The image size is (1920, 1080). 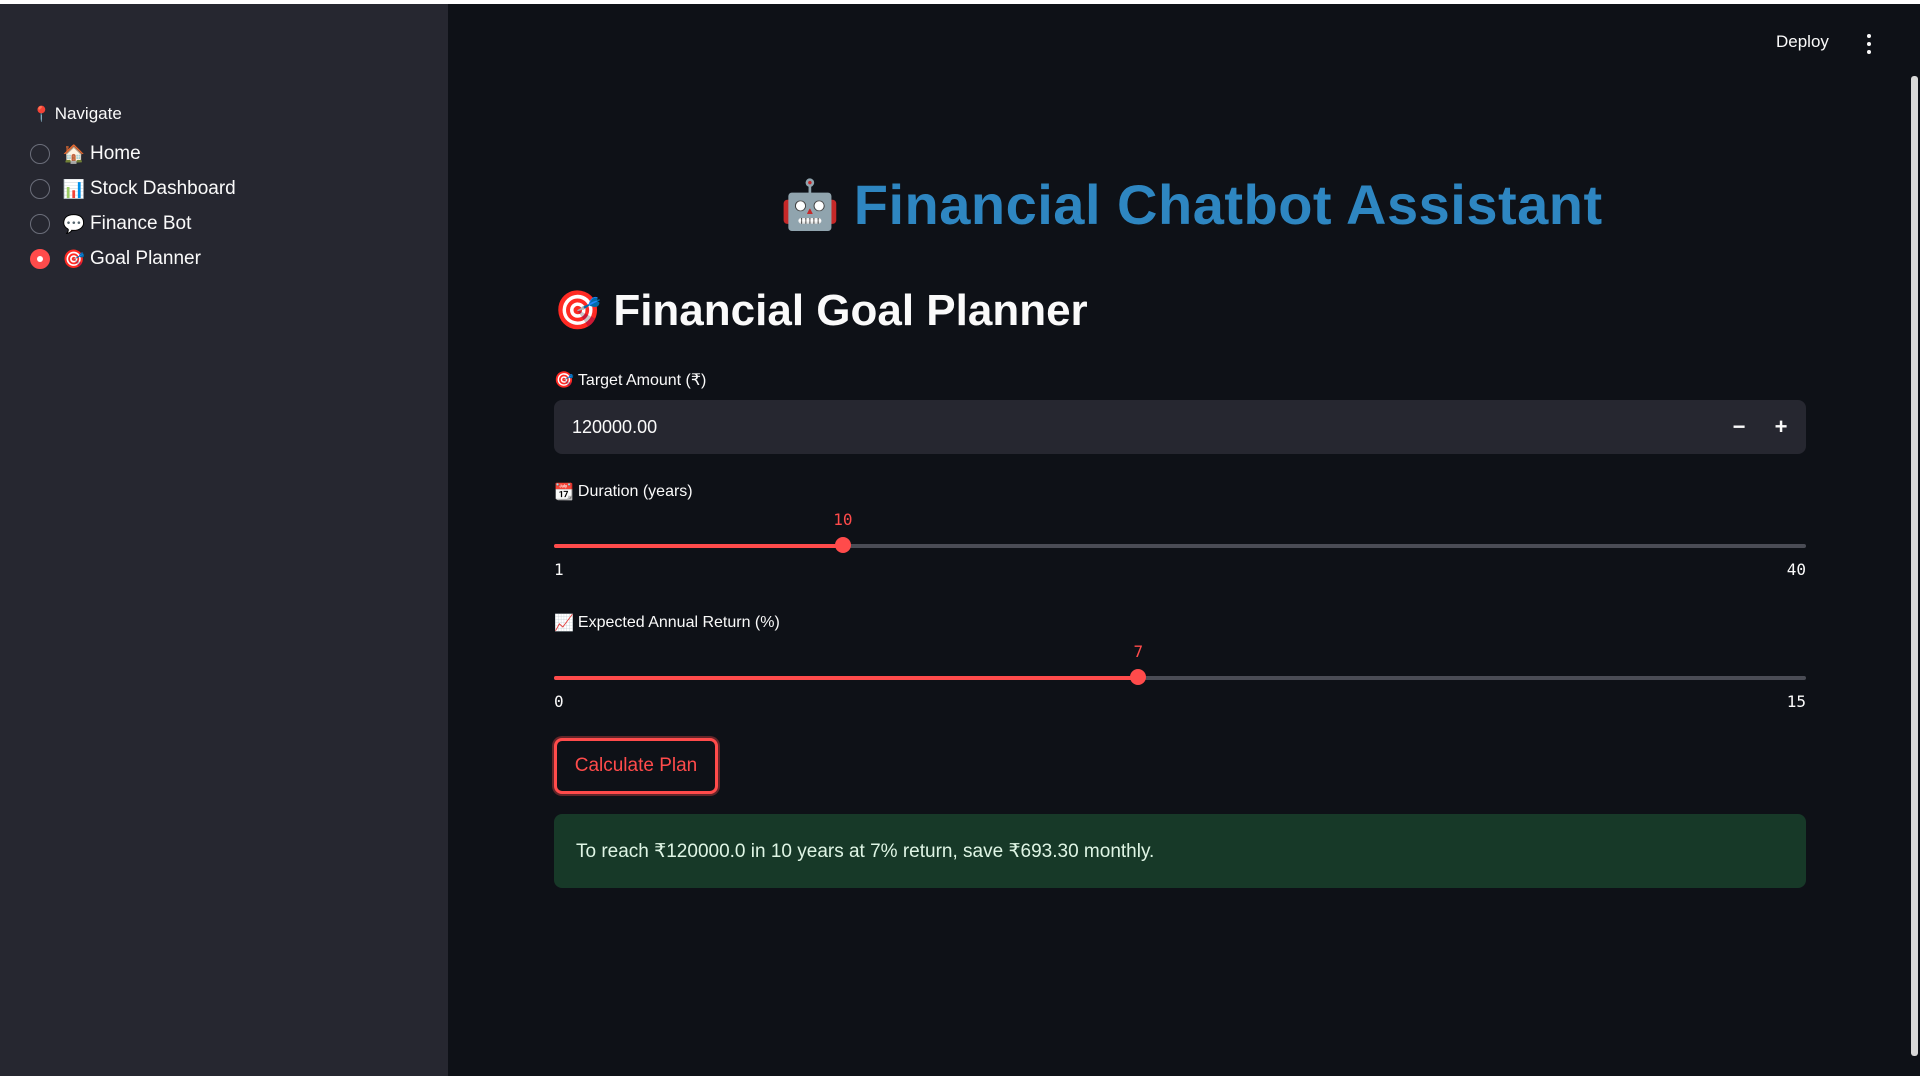 I want to click on nav-item-stock-dashboard: 📊 Stock Dashboard, so click(x=133, y=189).